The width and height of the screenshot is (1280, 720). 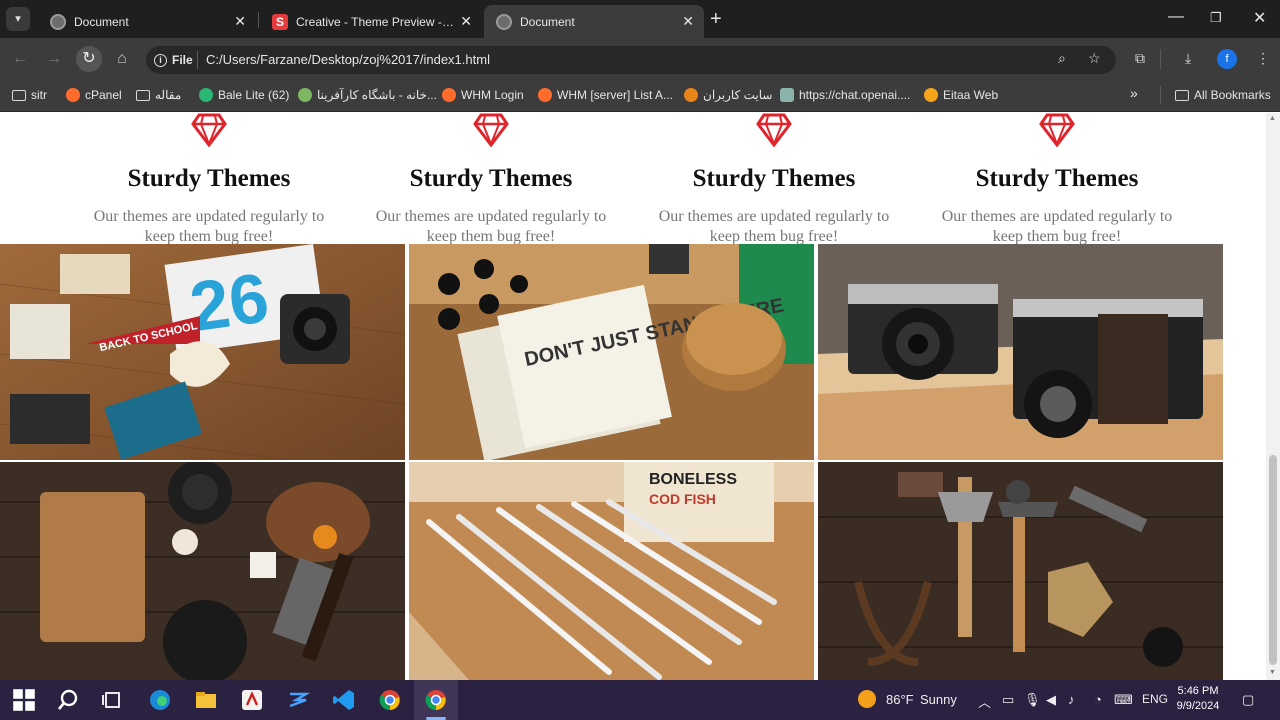 I want to click on filezilla-icon, so click(x=298, y=700).